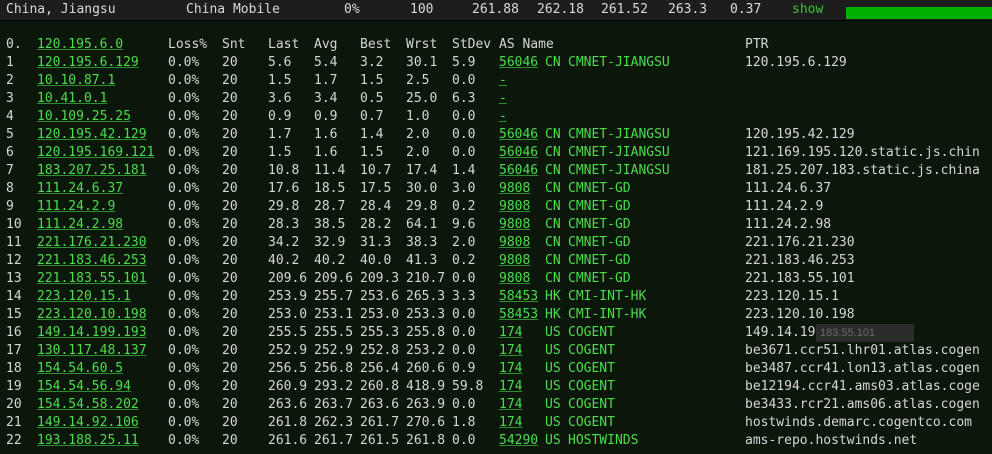 This screenshot has width=992, height=454. I want to click on summary-loss: 0%, so click(352, 9).